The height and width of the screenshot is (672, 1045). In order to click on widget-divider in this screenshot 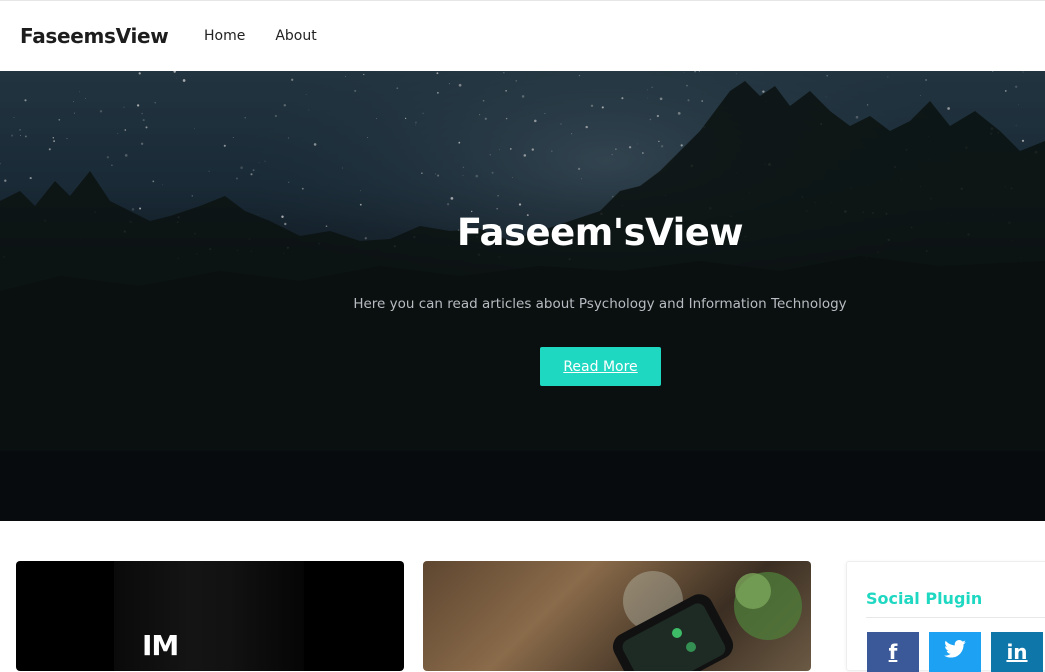, I will do `click(955, 617)`.